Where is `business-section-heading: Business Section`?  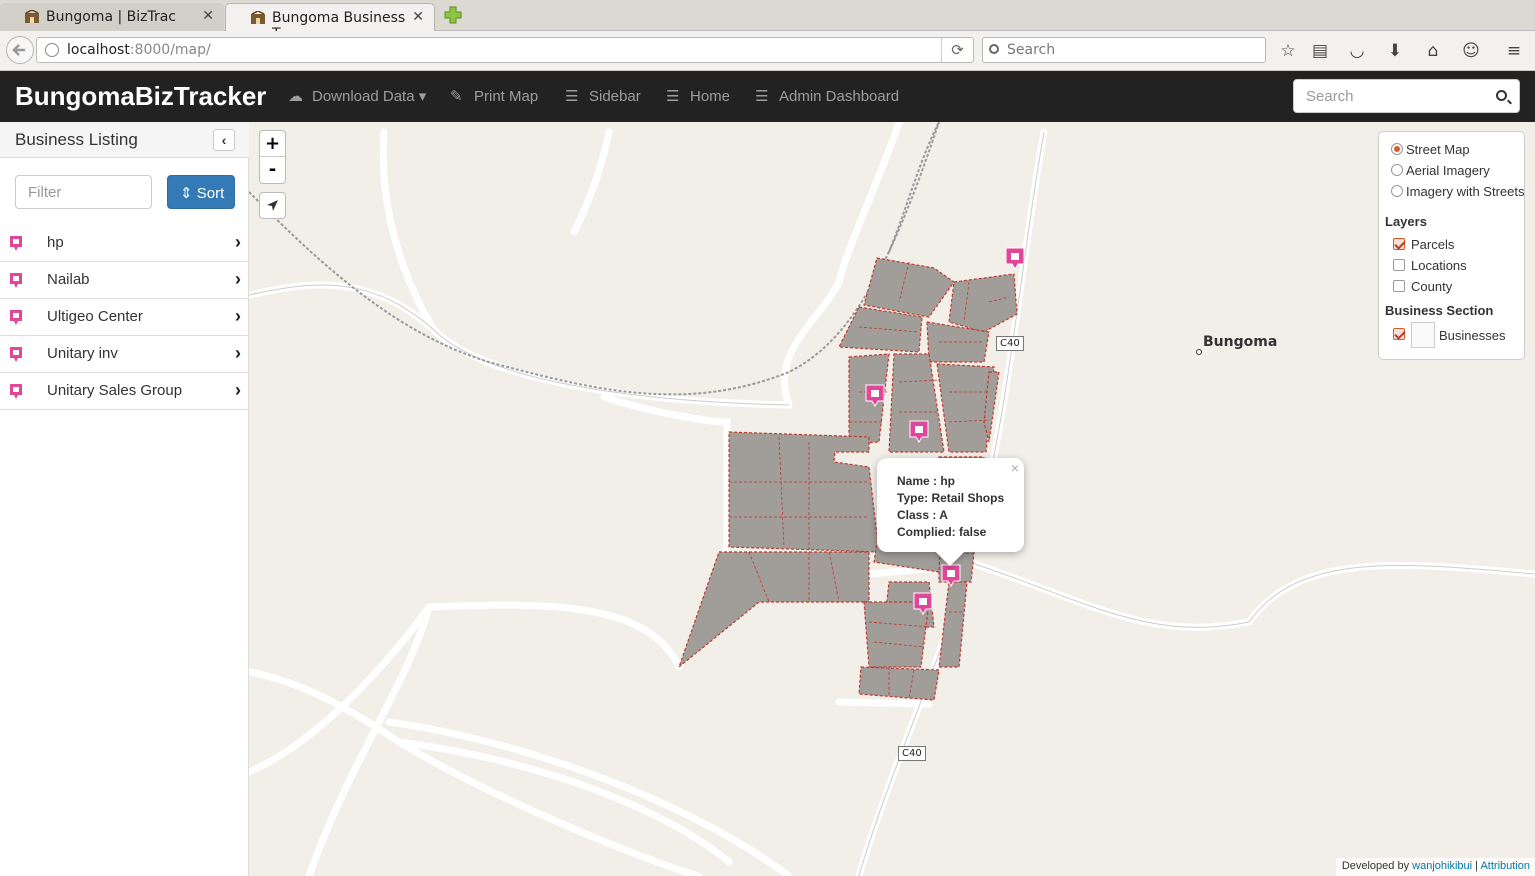 business-section-heading: Business Section is located at coordinates (1439, 310).